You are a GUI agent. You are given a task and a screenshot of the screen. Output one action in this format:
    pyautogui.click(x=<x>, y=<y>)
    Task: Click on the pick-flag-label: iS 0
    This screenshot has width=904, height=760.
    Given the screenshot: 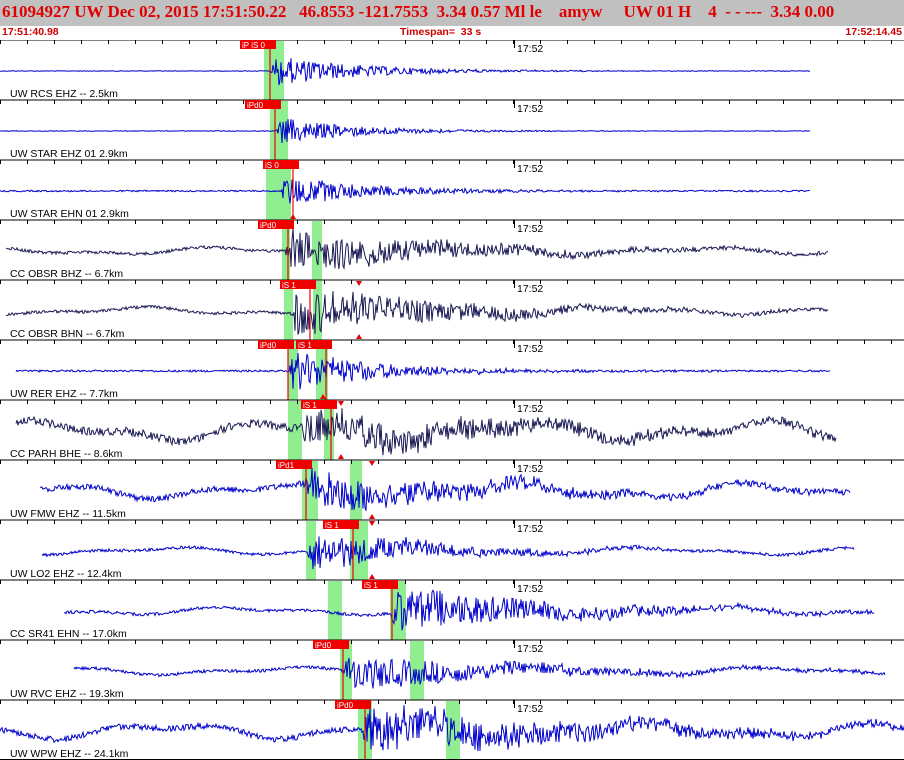 What is the action you would take?
    pyautogui.click(x=272, y=165)
    